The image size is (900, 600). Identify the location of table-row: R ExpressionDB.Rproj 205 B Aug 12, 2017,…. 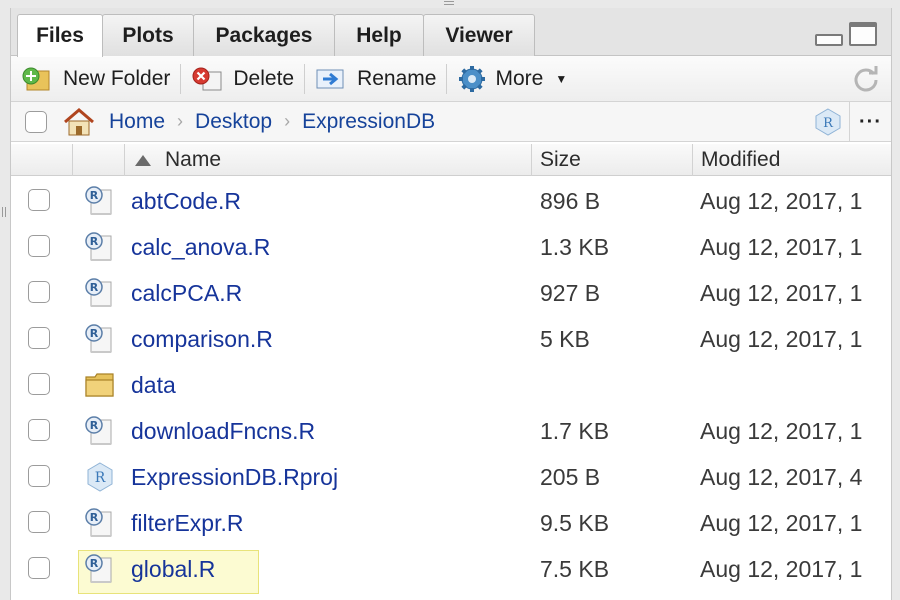
(451, 477).